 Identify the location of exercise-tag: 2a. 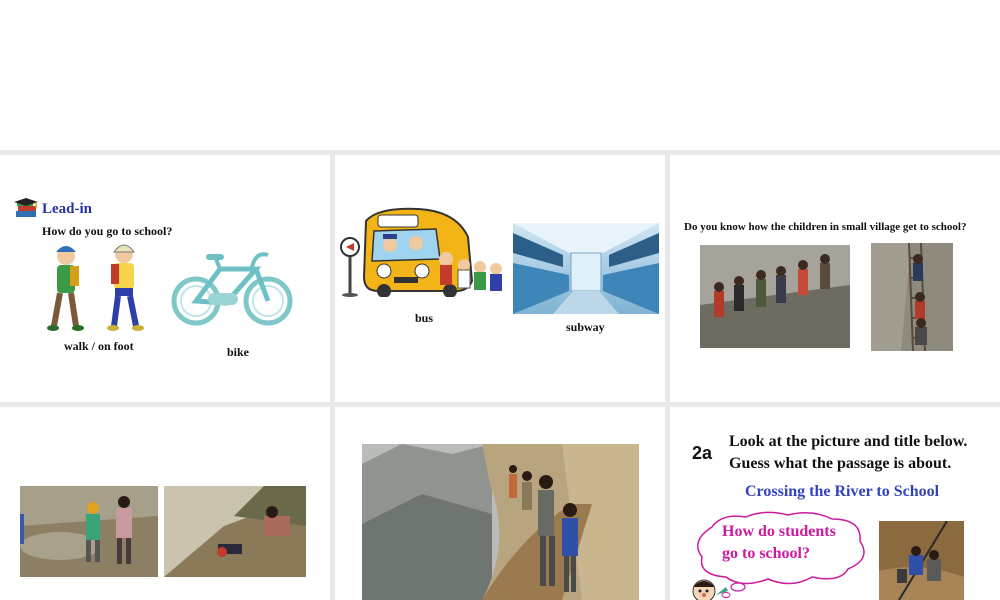
(702, 453).